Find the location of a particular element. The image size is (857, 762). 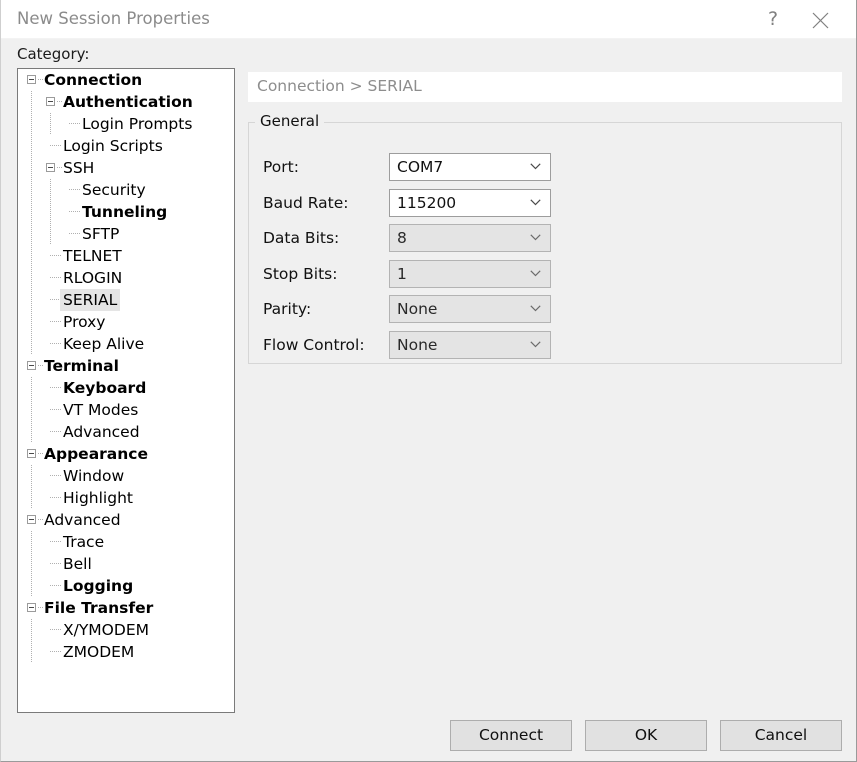

close-button is located at coordinates (820, 19).